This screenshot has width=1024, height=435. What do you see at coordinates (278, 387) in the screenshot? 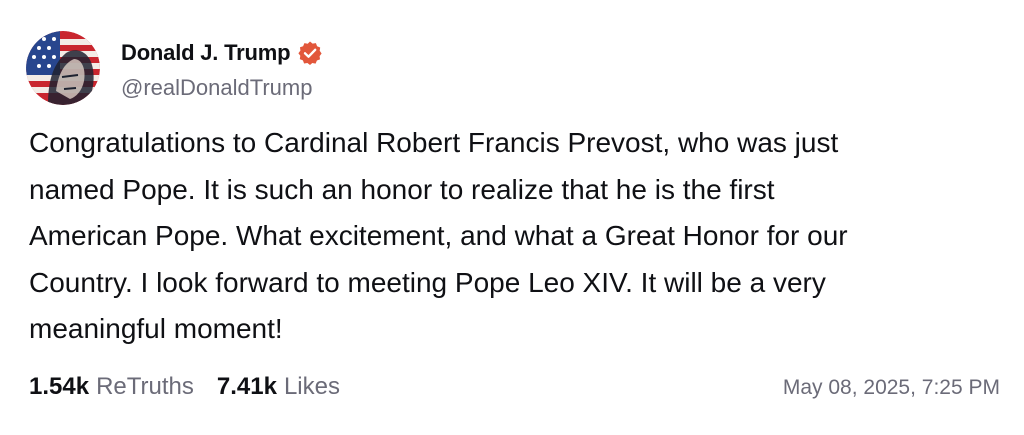
I see `likes-stat: 7.41k Likes` at bounding box center [278, 387].